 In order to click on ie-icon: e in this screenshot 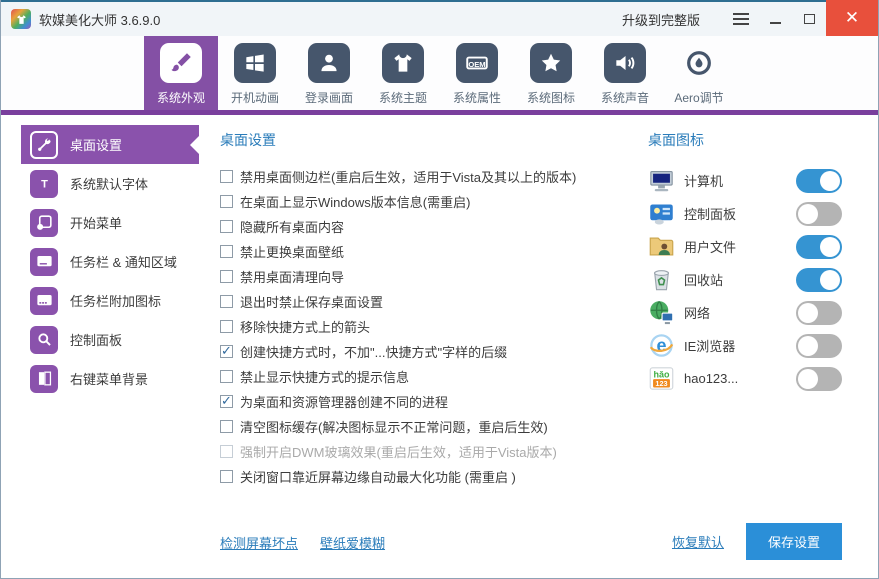, I will do `click(661, 345)`.